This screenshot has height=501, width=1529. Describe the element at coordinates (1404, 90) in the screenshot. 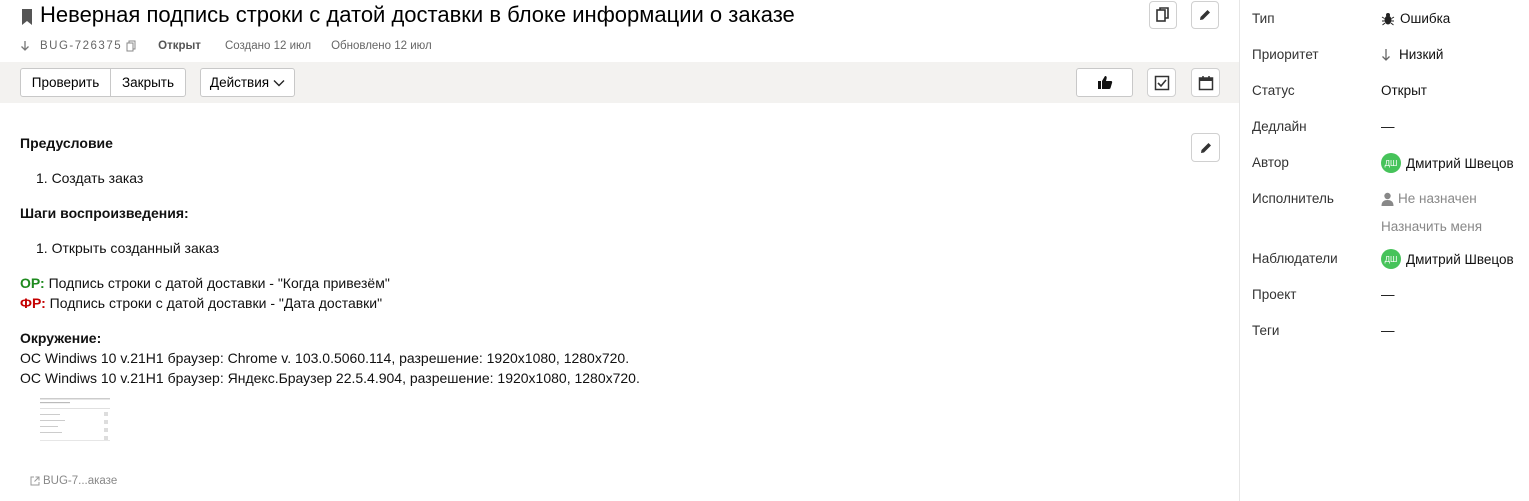

I see `status-value: Открыт` at that location.